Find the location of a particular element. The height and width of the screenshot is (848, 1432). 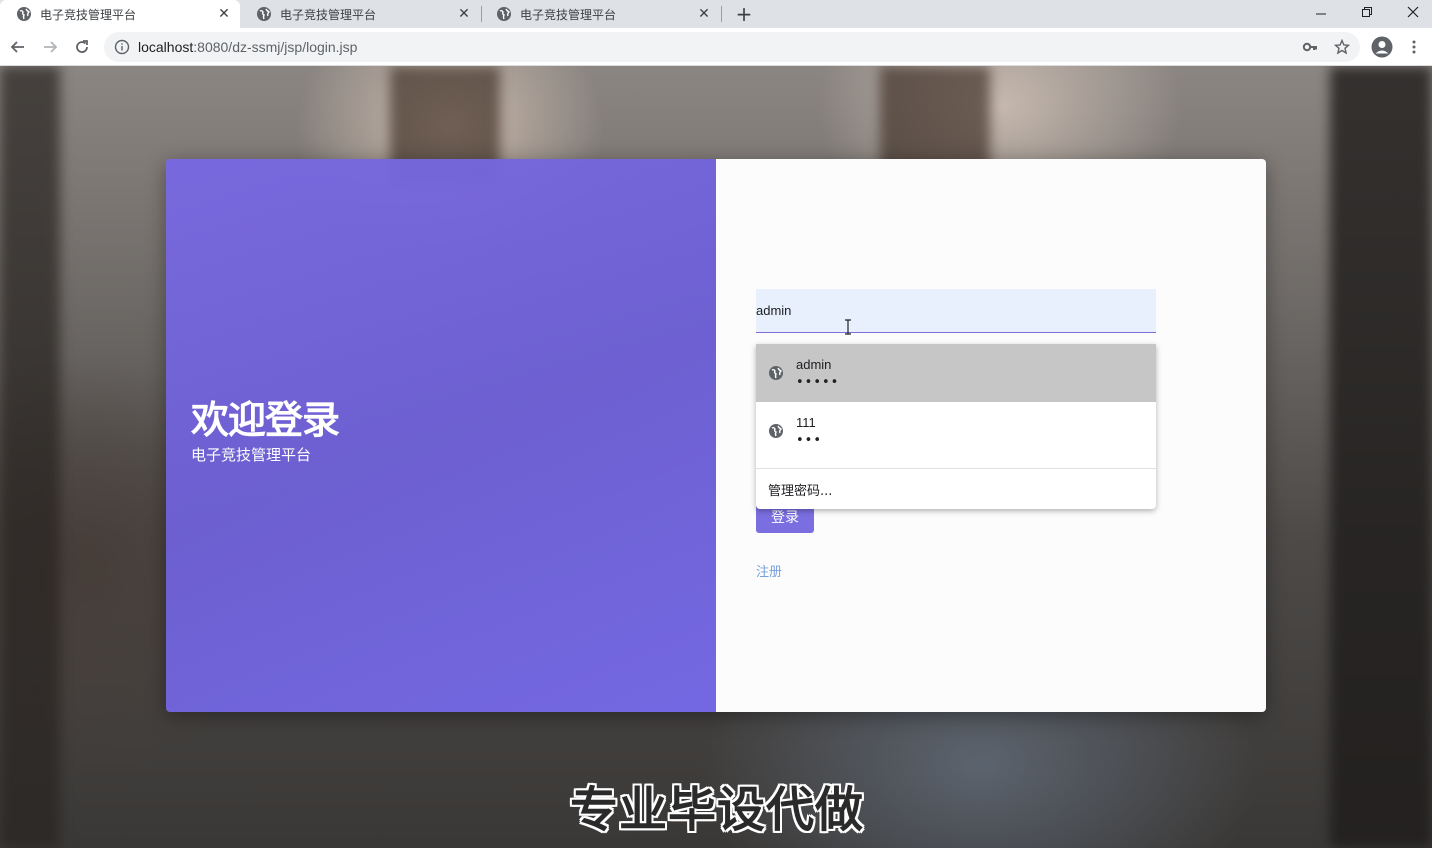

close-window-button is located at coordinates (1411, 12).